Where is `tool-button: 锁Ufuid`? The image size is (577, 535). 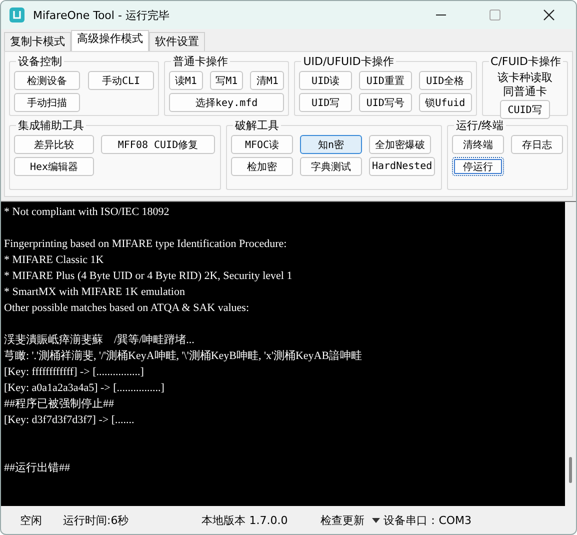
tool-button: 锁Ufuid is located at coordinates (445, 102).